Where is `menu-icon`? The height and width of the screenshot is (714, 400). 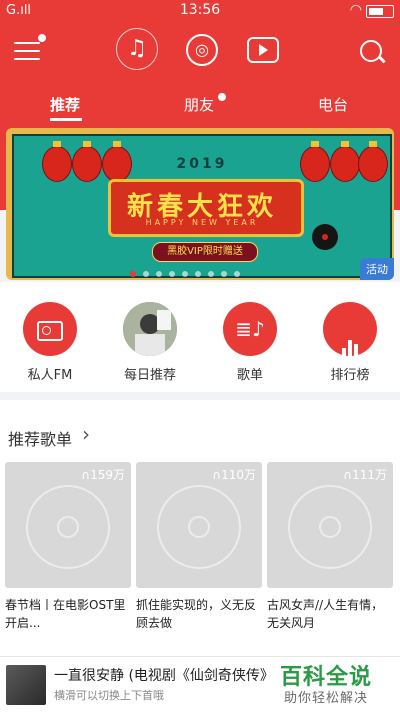
menu-icon is located at coordinates (30, 49).